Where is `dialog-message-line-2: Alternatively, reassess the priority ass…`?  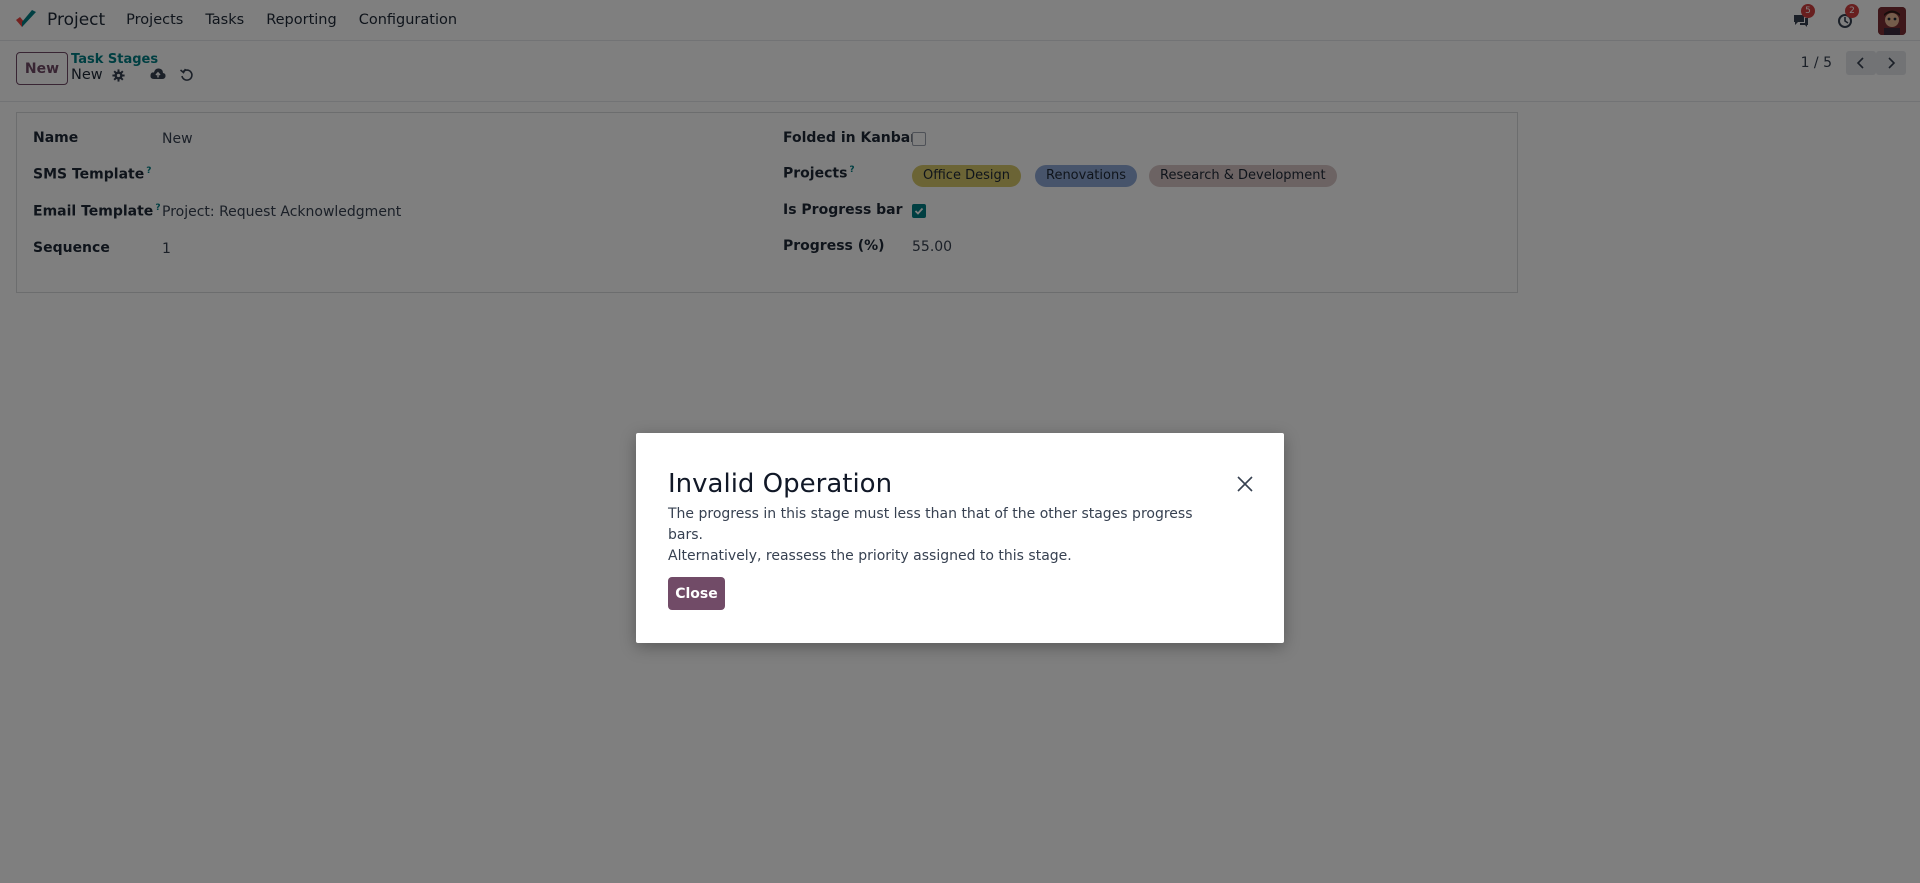 dialog-message-line-2: Alternatively, reassess the priority ass… is located at coordinates (870, 556).